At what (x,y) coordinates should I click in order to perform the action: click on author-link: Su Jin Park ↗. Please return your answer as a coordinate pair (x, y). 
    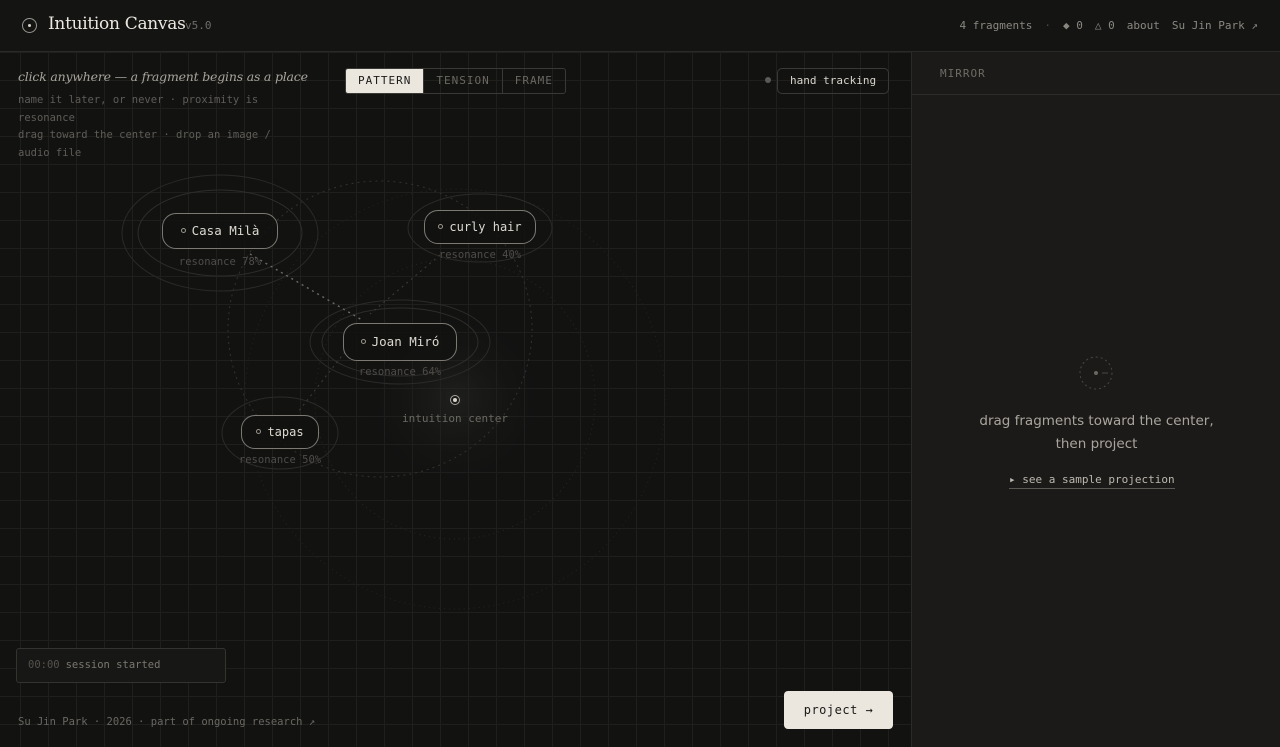
    Looking at the image, I should click on (1215, 25).